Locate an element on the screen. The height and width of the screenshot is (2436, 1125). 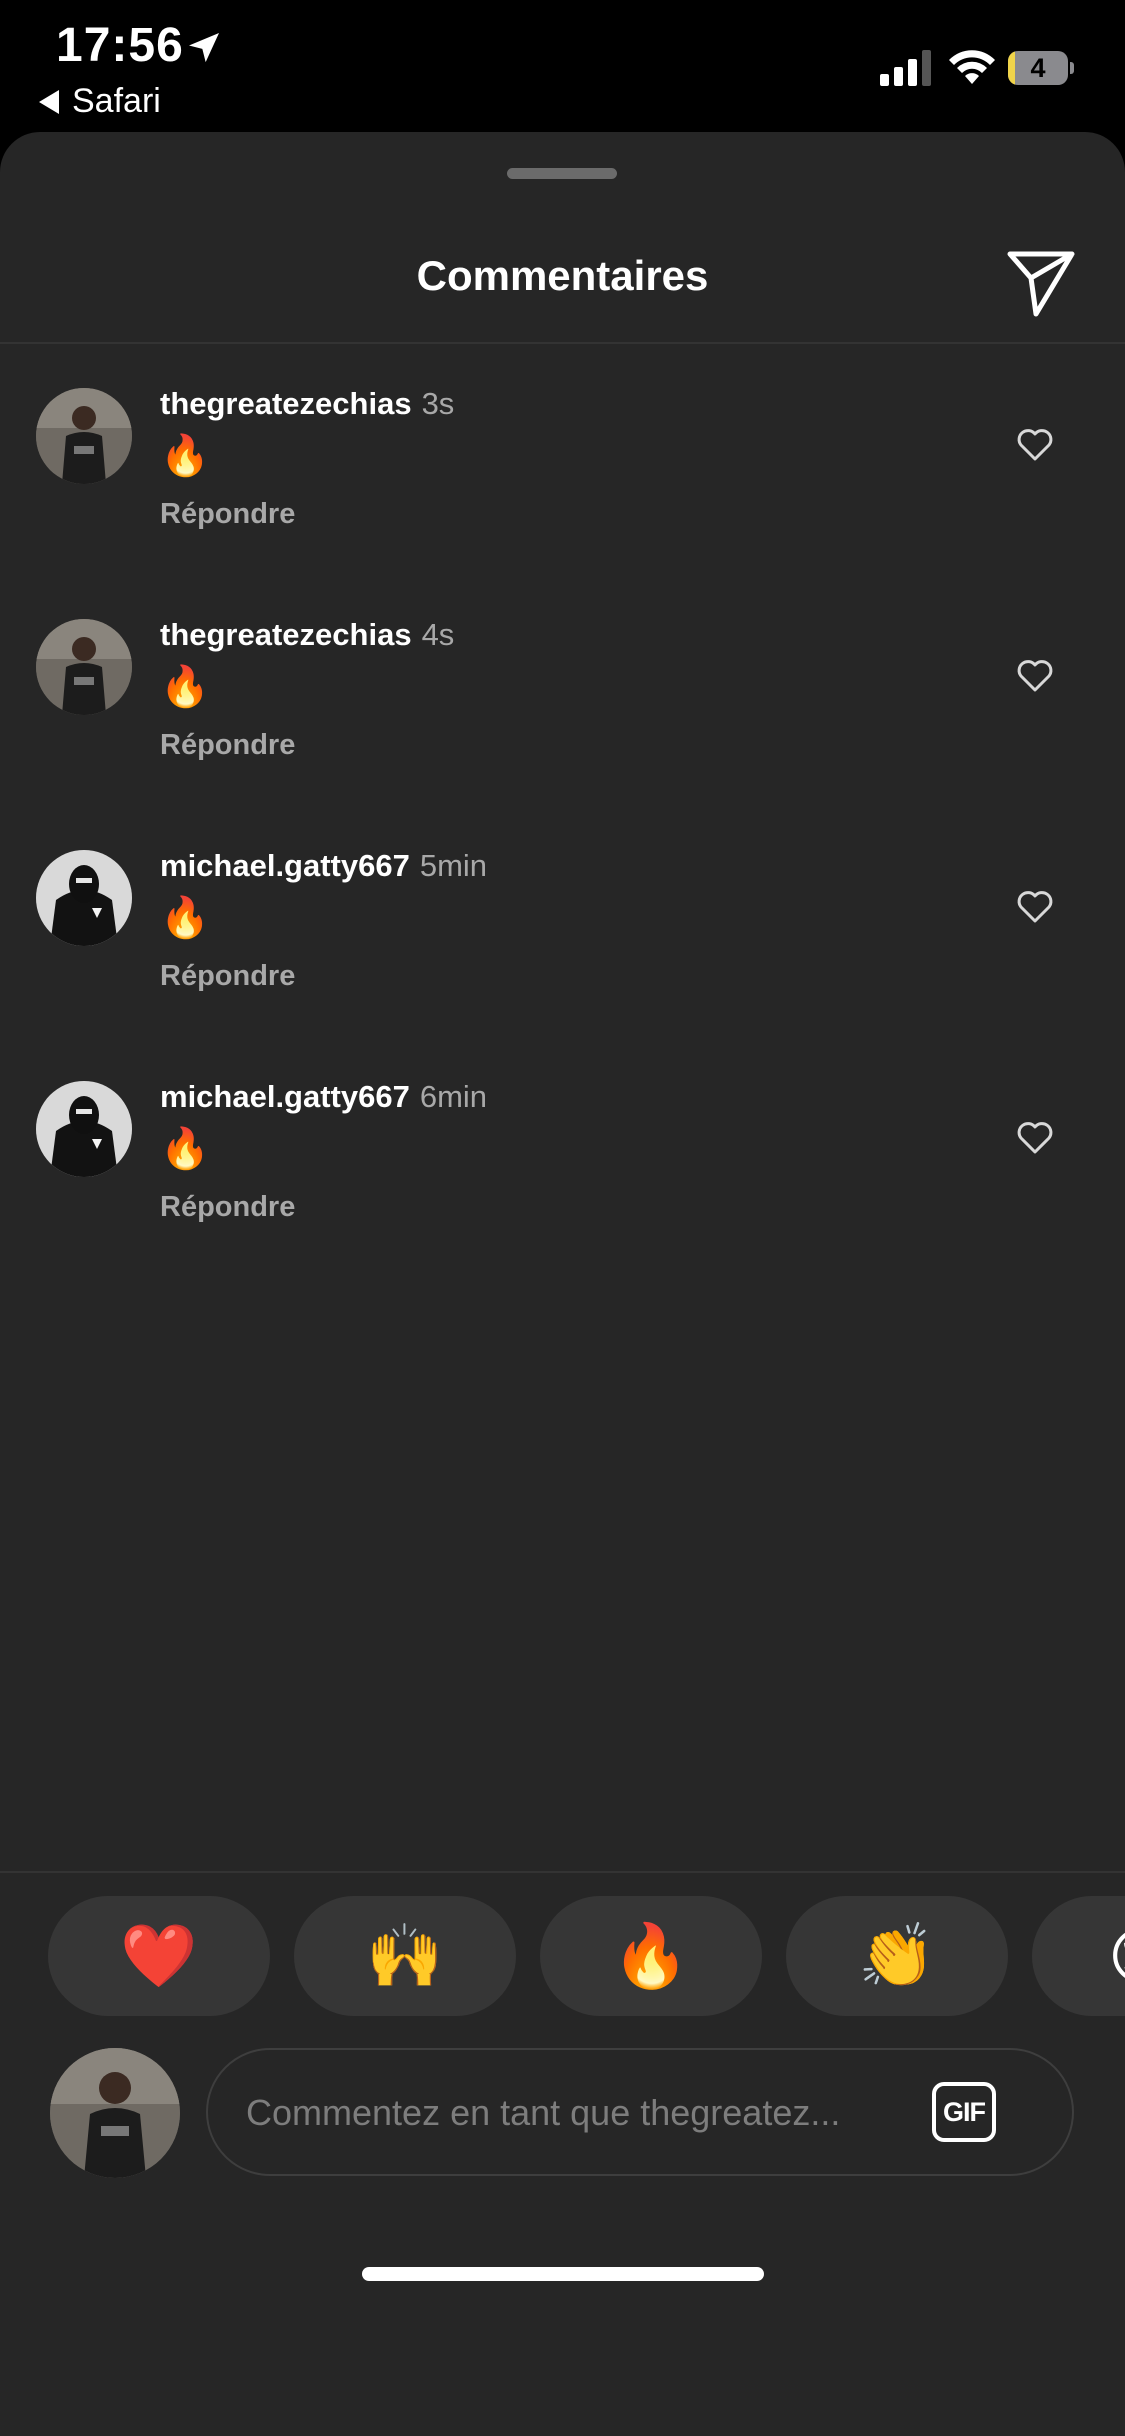
comment-composer: GIF is located at coordinates (640, 2112).